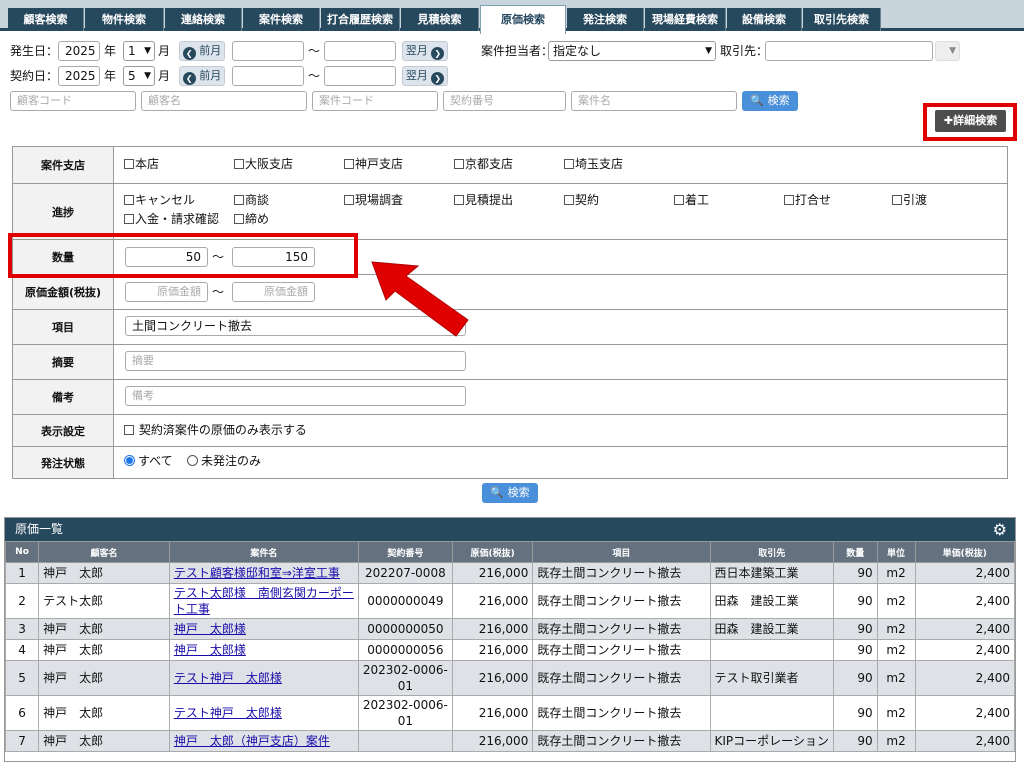 This screenshot has width=1024, height=762. What do you see at coordinates (251, 200) in the screenshot?
I see `progress-checkbox-1: 商談` at bounding box center [251, 200].